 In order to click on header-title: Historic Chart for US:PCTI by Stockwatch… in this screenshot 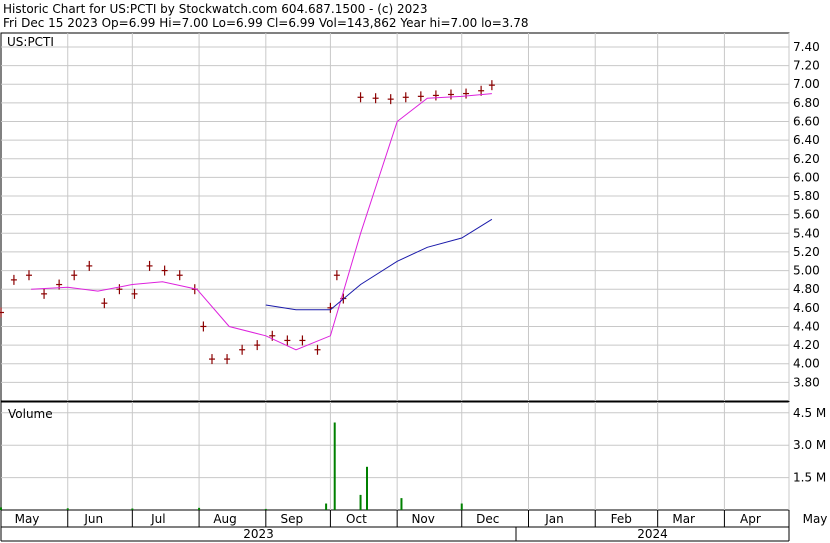, I will do `click(215, 9)`.